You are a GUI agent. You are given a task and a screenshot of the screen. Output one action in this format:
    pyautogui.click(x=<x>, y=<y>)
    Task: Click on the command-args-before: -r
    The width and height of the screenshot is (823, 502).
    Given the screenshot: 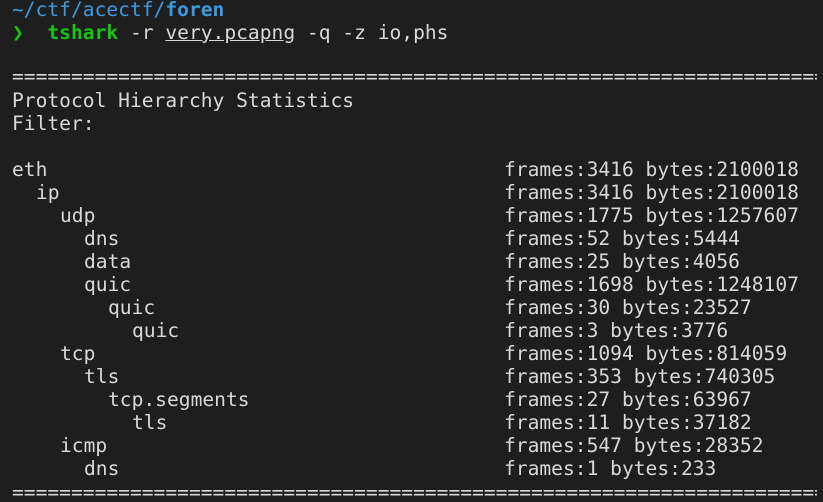 What is the action you would take?
    pyautogui.click(x=141, y=32)
    